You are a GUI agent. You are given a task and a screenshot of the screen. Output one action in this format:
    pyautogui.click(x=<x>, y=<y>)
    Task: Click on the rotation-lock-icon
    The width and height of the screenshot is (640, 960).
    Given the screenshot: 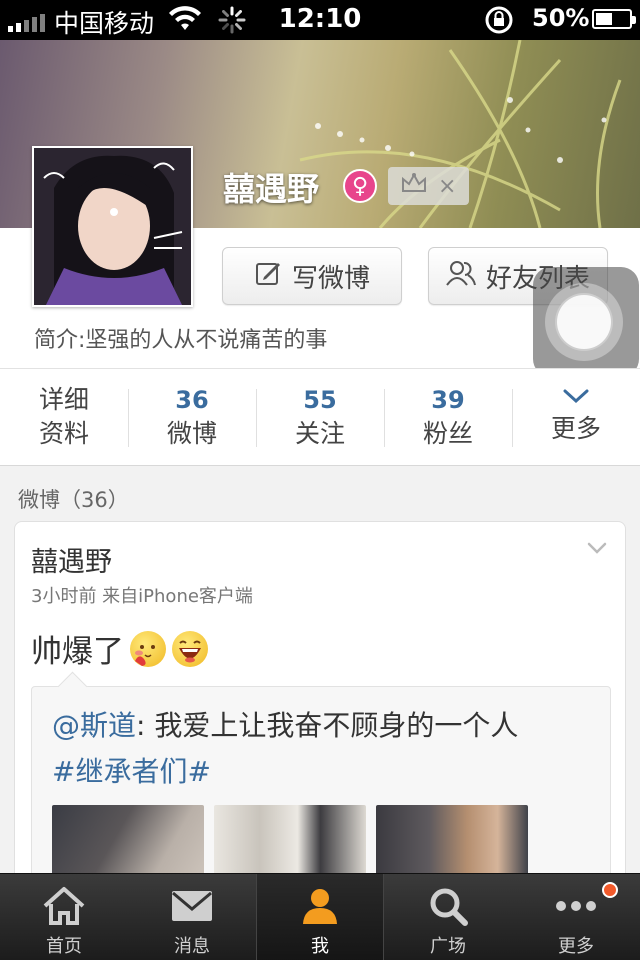 What is the action you would take?
    pyautogui.click(x=499, y=23)
    